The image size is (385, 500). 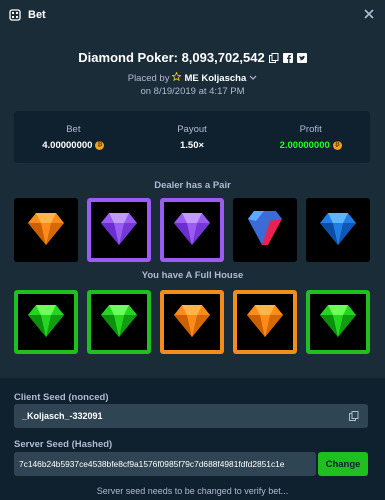 What do you see at coordinates (63, 444) in the screenshot?
I see `server-seed-label: Server Seed (Hashed)` at bounding box center [63, 444].